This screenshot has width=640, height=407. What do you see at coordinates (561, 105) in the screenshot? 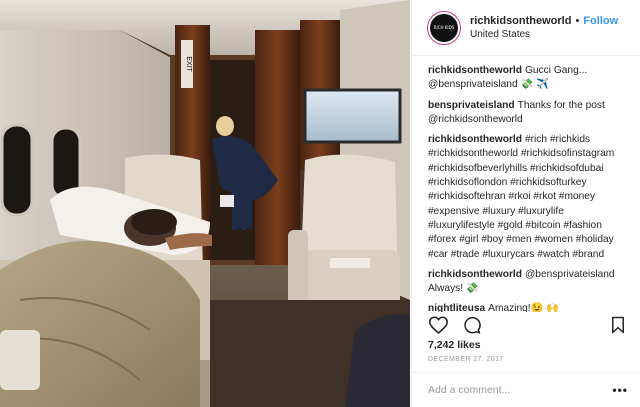
I see `comment-text: Thanks for the post` at bounding box center [561, 105].